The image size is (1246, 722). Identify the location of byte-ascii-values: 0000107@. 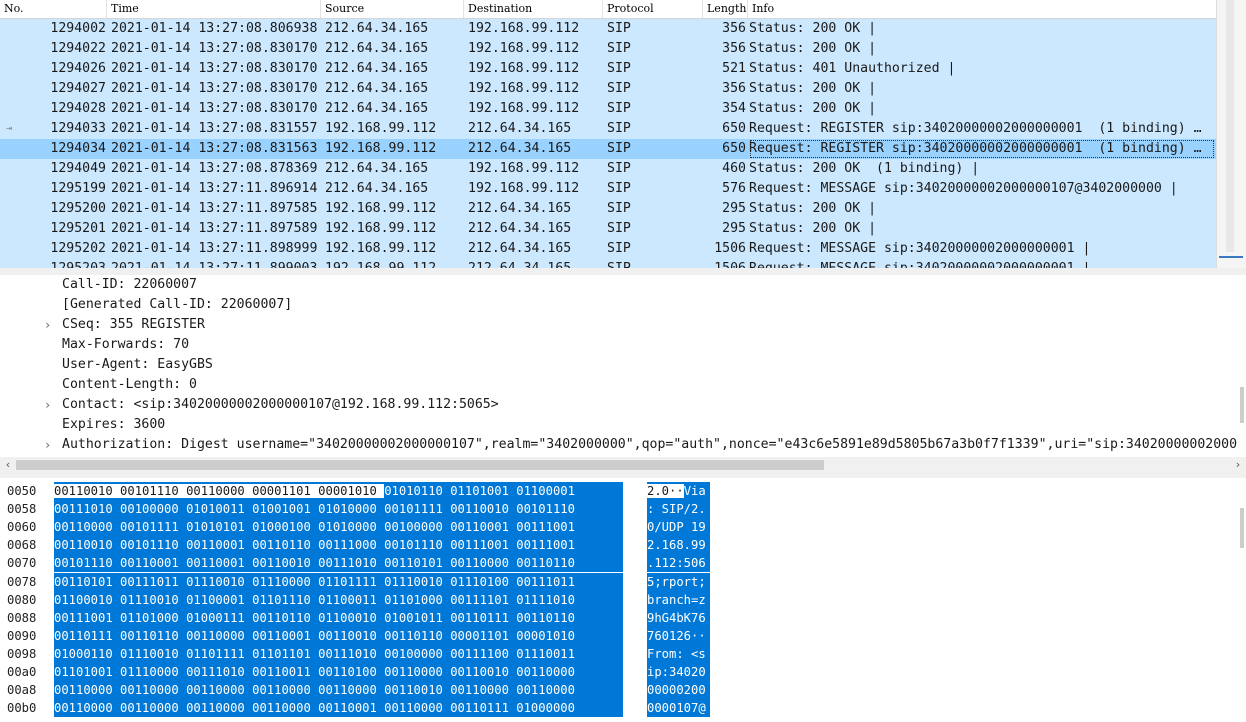
(678, 708).